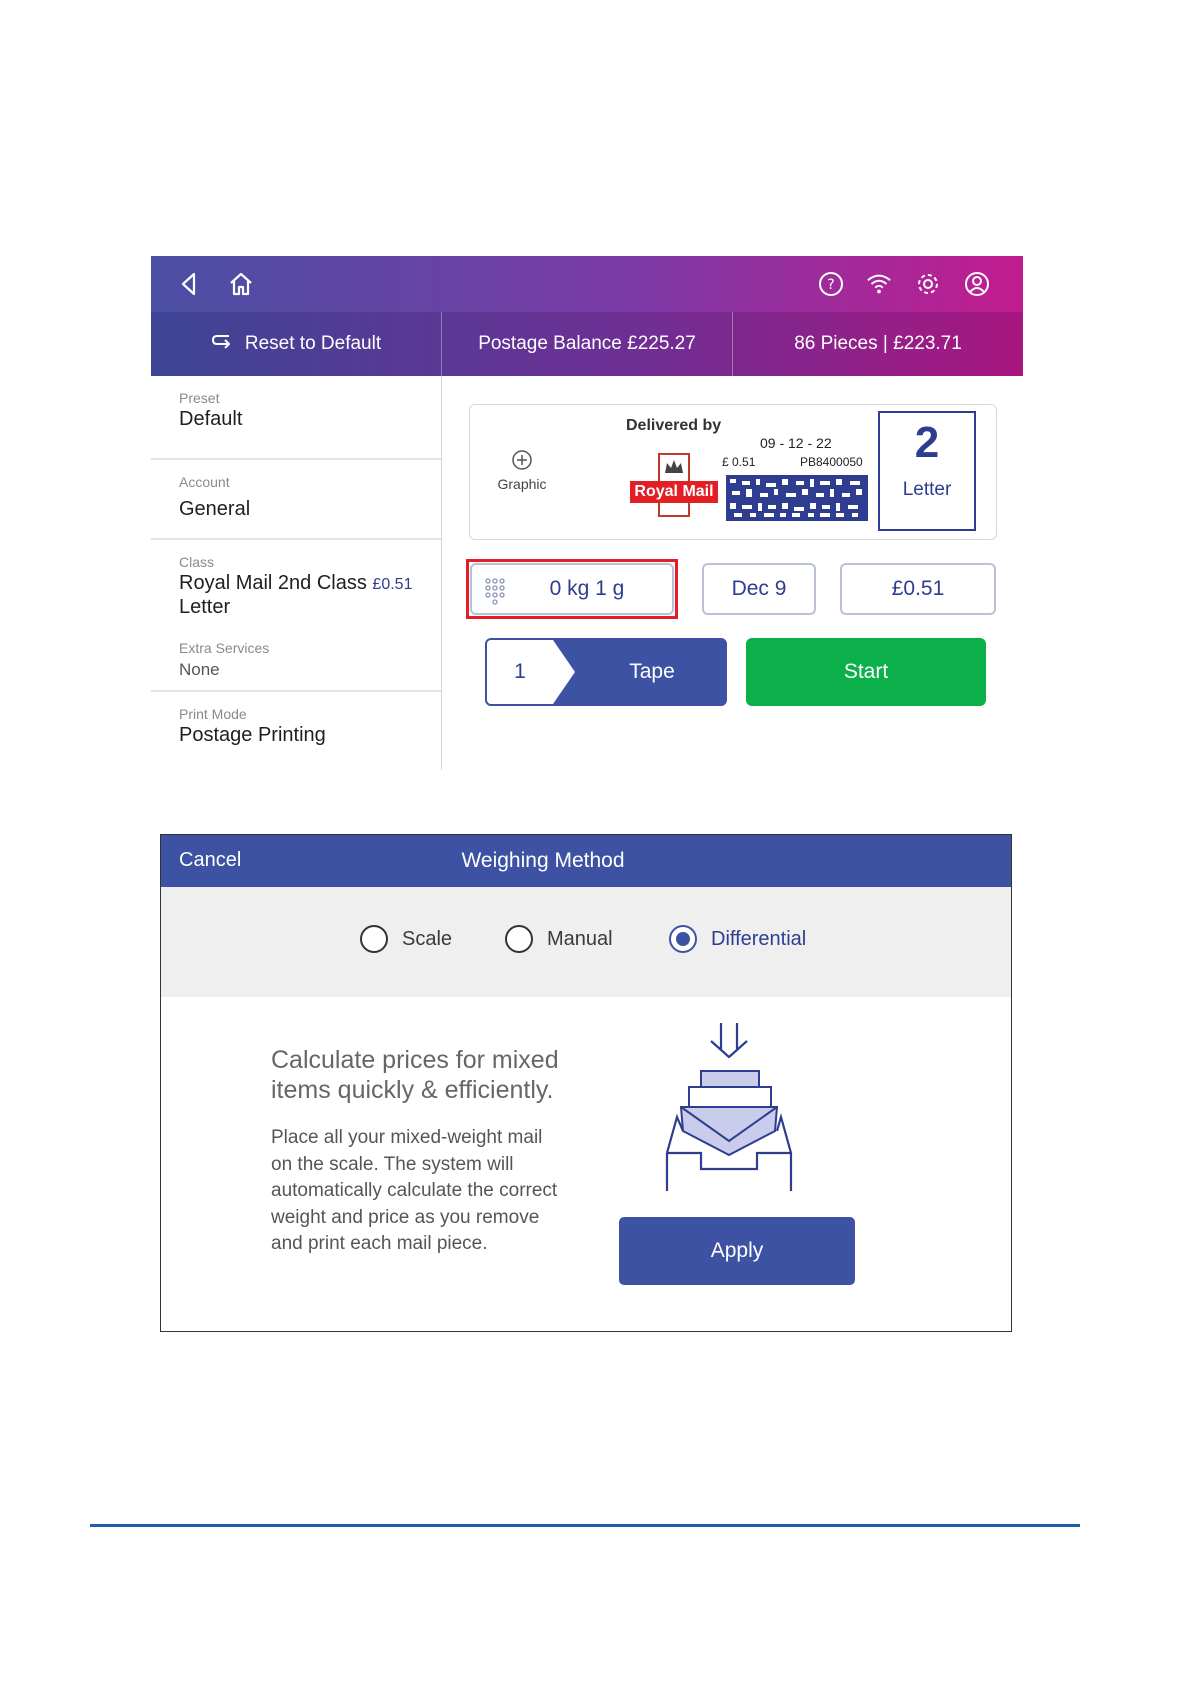 The image size is (1191, 1684). Describe the element at coordinates (759, 938) in the screenshot. I see `option-differential-label: Differential` at that location.